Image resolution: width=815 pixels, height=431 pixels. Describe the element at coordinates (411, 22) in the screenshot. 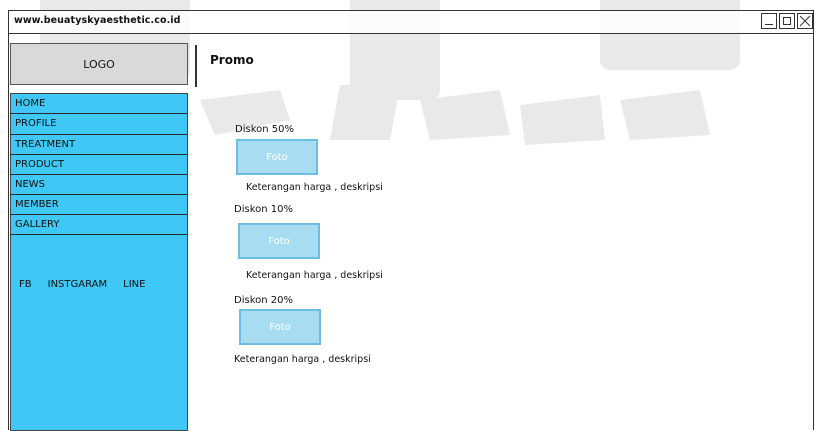

I see `title-bar: www.beuatyskyaesthetic.co.id` at that location.